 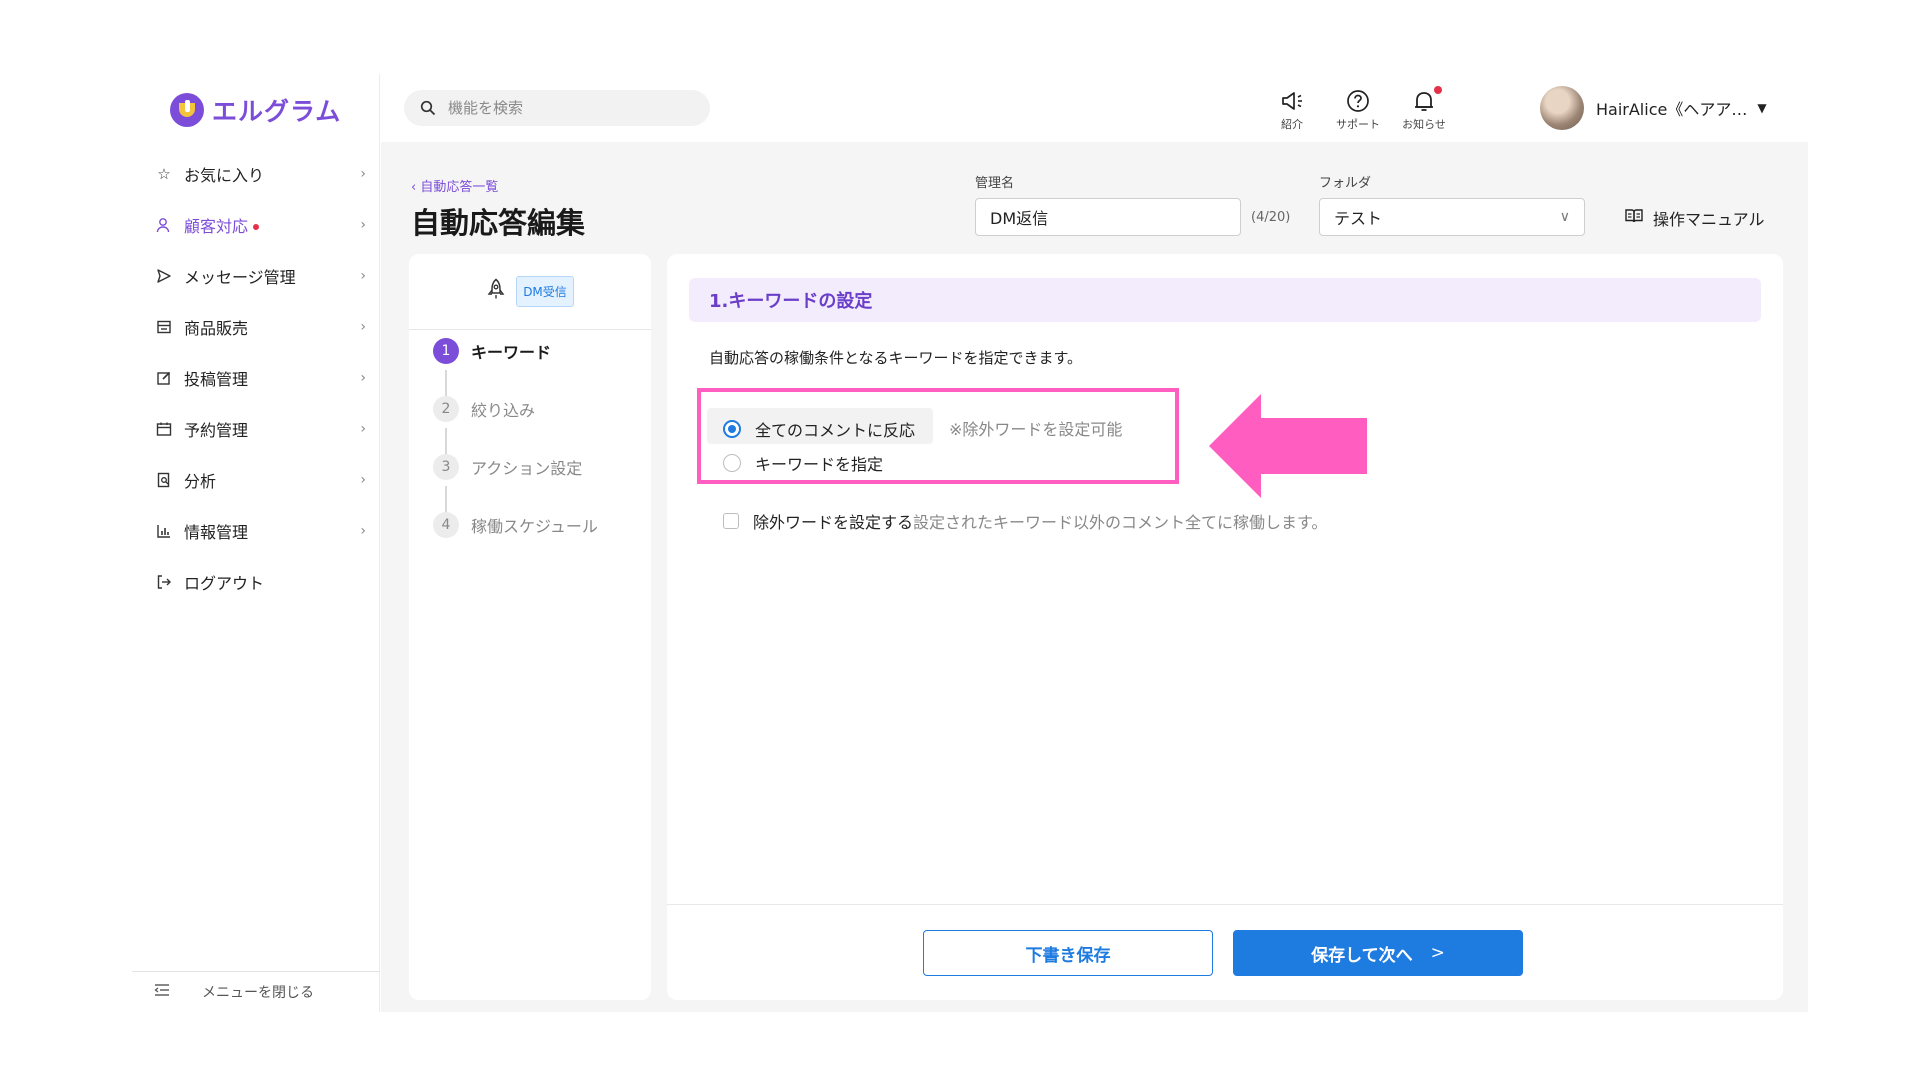 I want to click on name-char-counter: (4/20), so click(x=1271, y=217).